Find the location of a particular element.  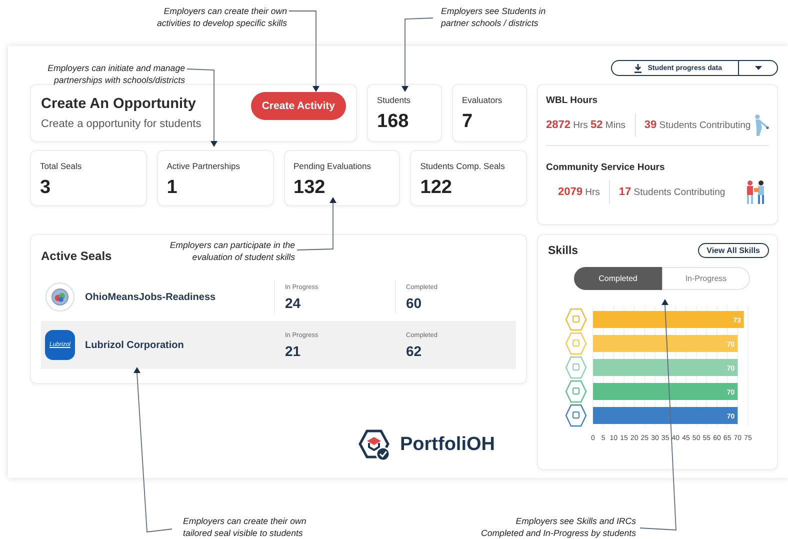

students-contributing: 17 Students Contributing is located at coordinates (672, 192).